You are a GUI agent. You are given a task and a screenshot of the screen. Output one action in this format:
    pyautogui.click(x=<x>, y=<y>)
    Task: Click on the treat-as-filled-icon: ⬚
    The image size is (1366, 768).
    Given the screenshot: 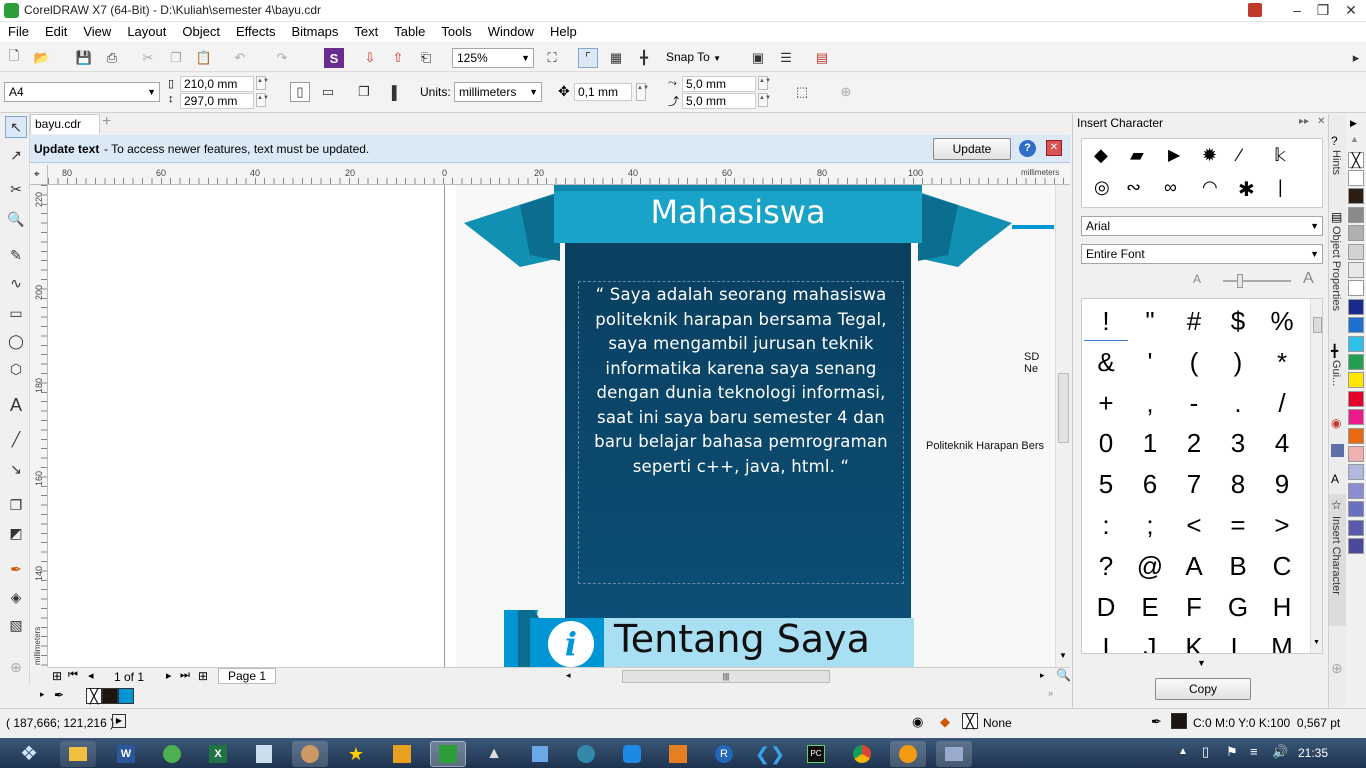 What is the action you would take?
    pyautogui.click(x=802, y=92)
    